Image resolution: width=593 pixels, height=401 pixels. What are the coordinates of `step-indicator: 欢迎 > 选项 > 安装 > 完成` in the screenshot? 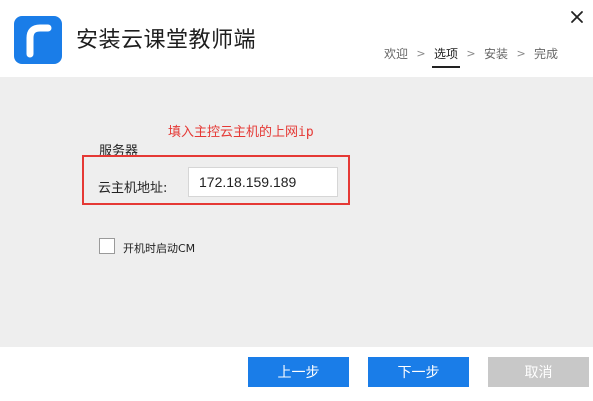 It's located at (471, 57).